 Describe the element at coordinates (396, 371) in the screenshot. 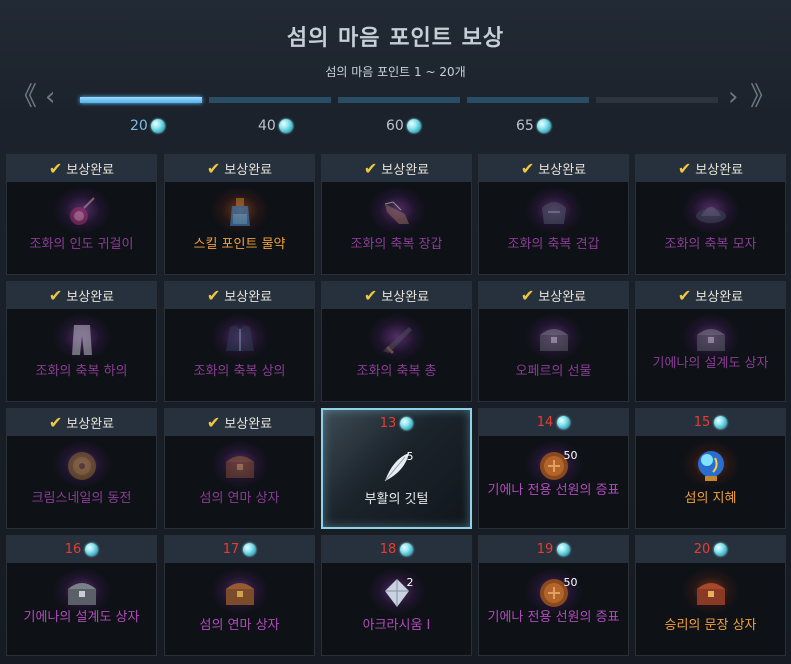

I see `reward-item-name: 조화의 축복 총` at that location.